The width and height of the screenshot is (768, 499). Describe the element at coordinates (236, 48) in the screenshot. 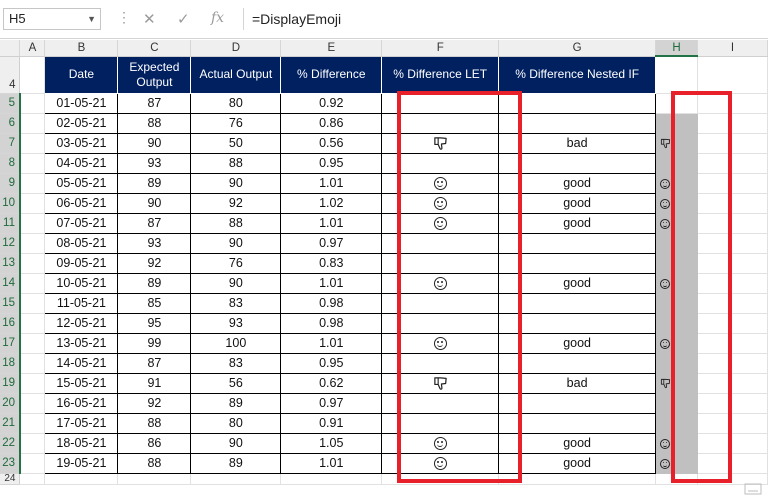

I see `column-header-d: D` at that location.